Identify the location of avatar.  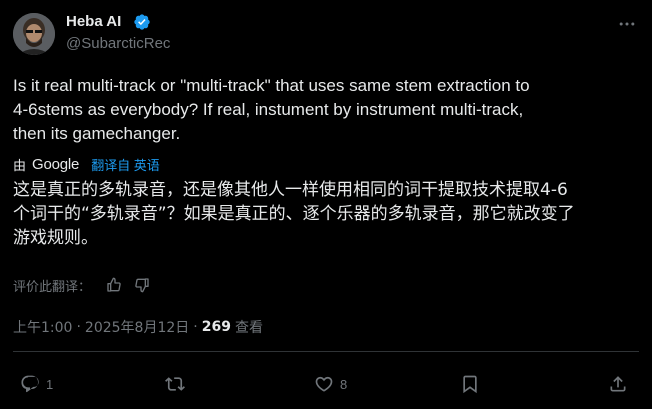
(34, 34).